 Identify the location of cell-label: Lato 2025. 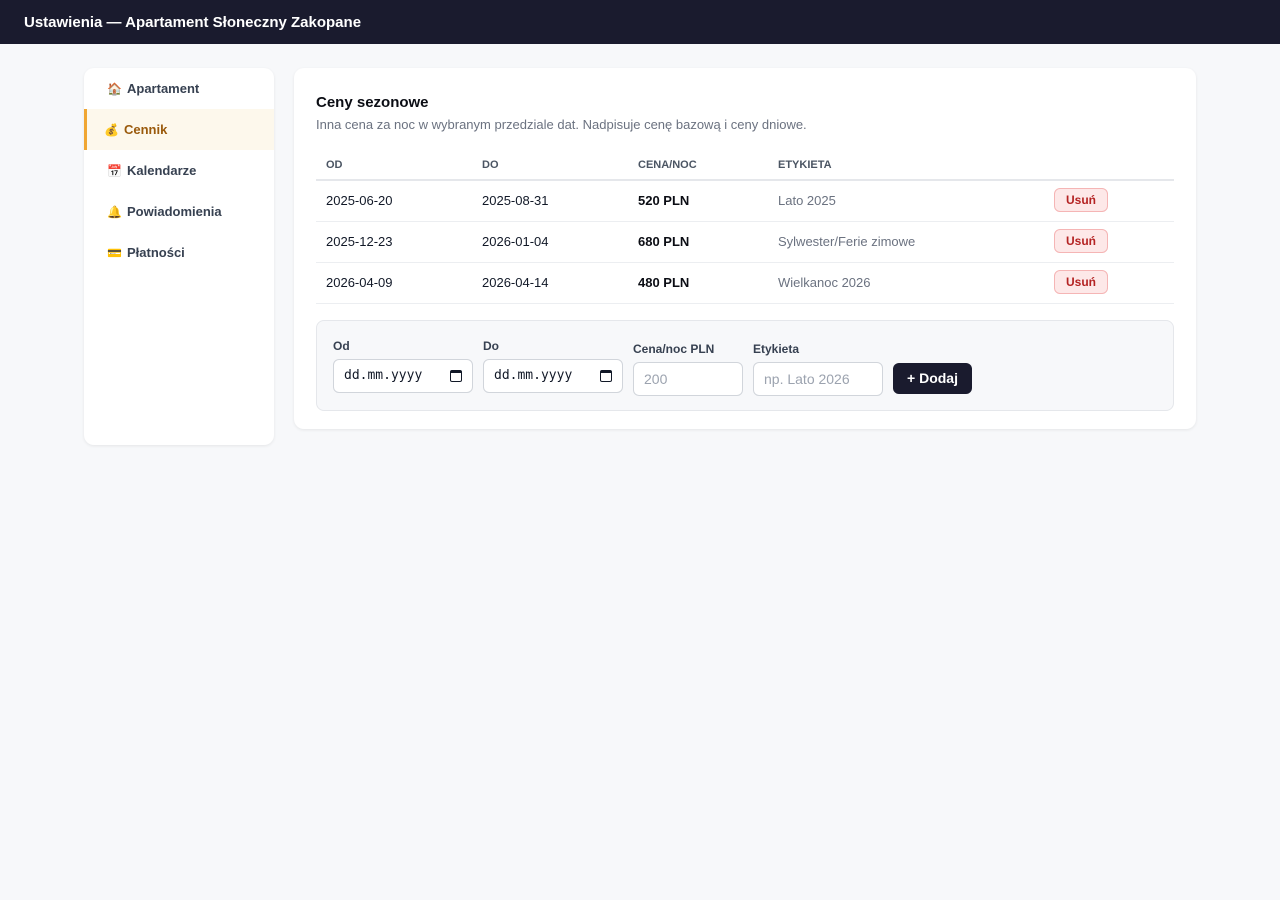
(906, 201).